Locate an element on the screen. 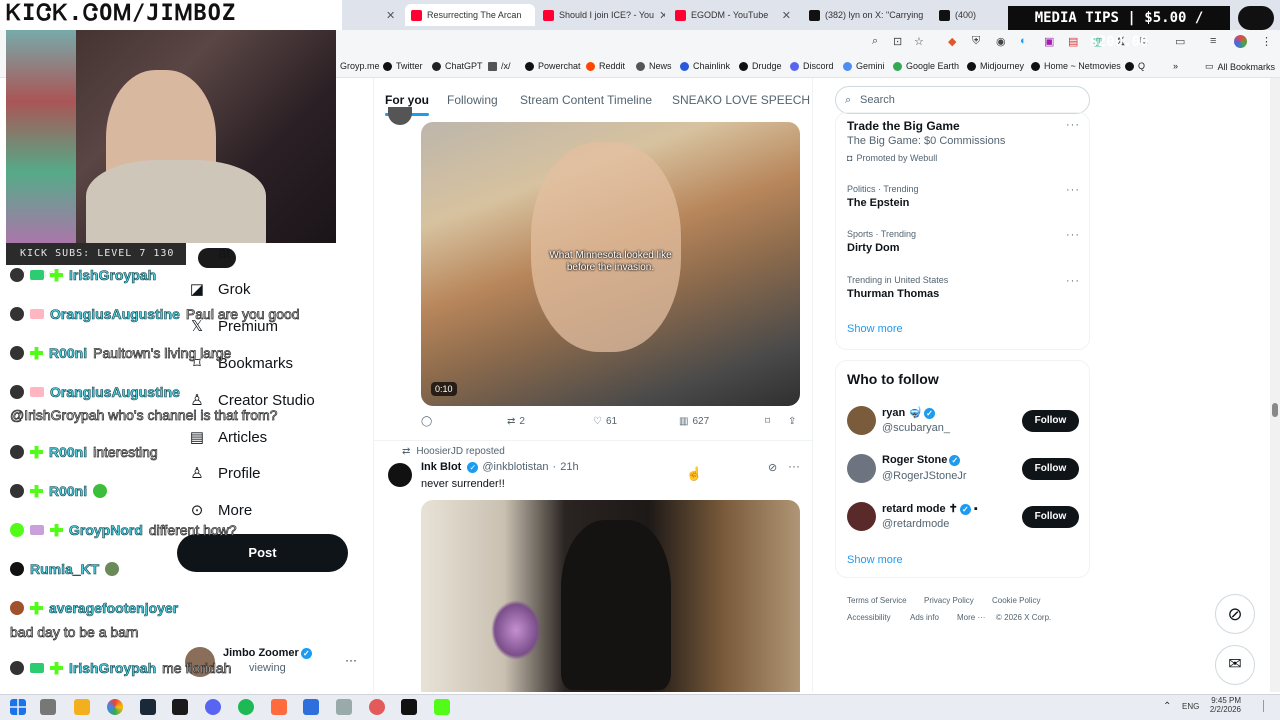 The image size is (1280, 720). trend-name: Dirty Dom is located at coordinates (873, 248).